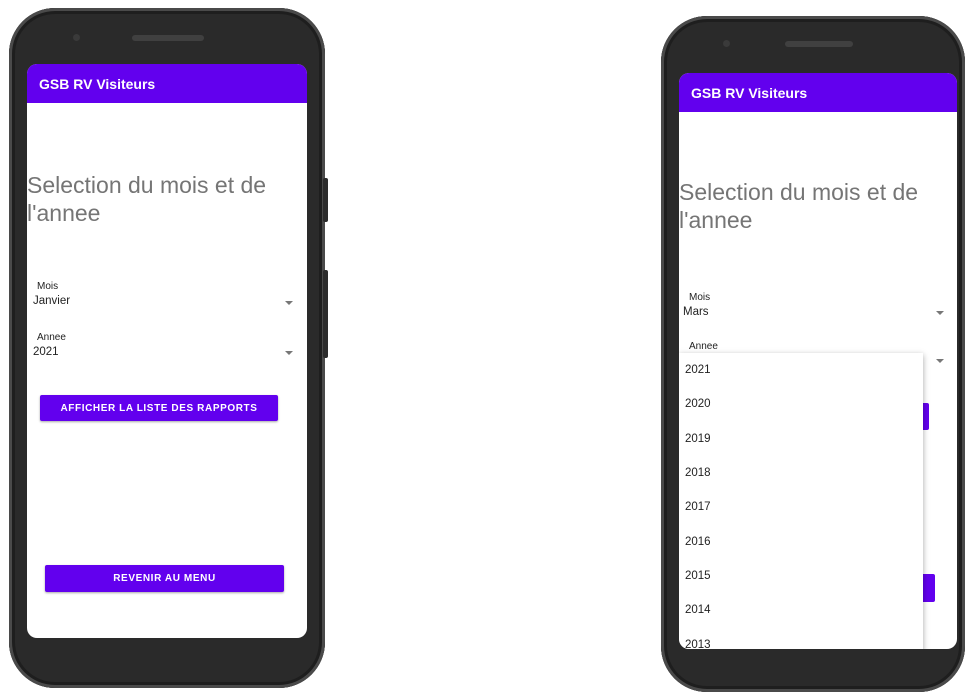 The image size is (967, 692). Describe the element at coordinates (325, 200) in the screenshot. I see `volume-button` at that location.